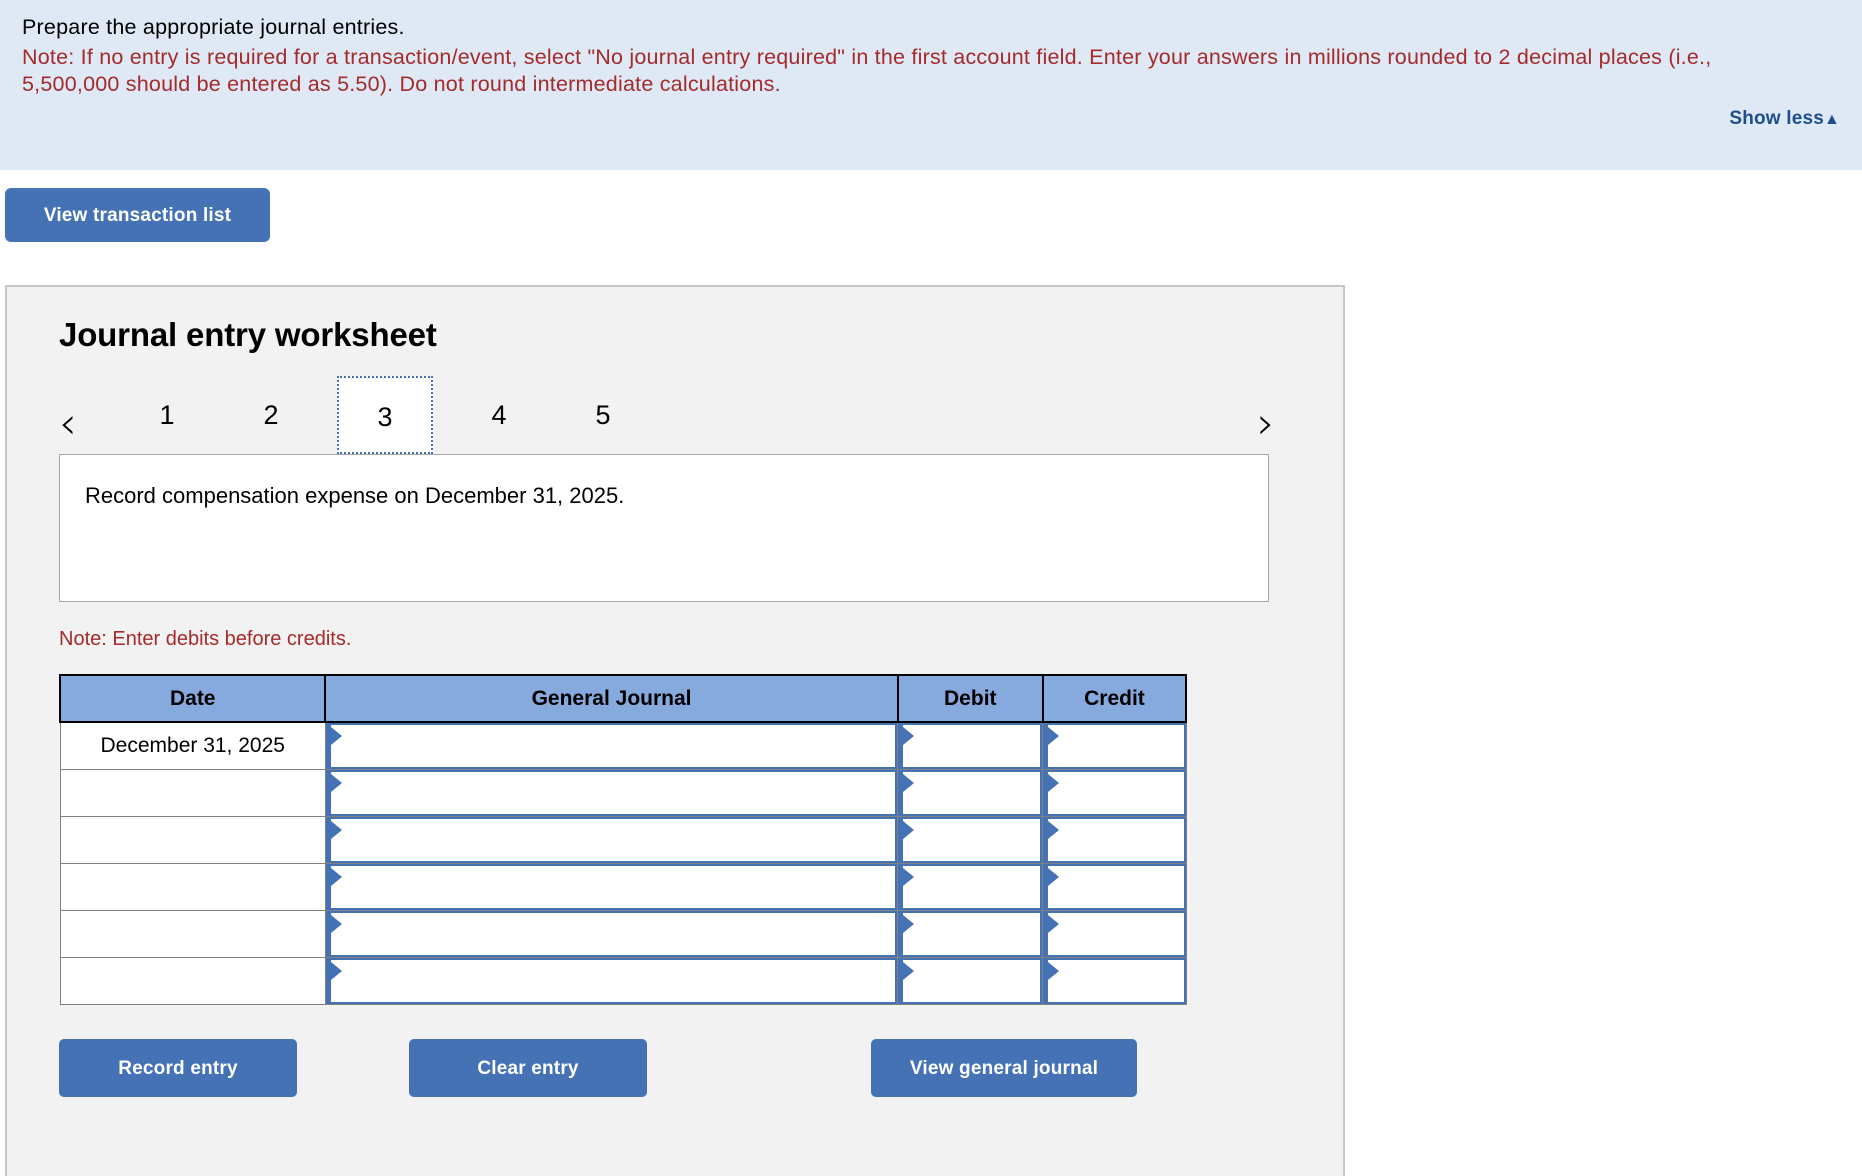 This screenshot has width=1862, height=1176. Describe the element at coordinates (611, 698) in the screenshot. I see `column-header-general-journal: General Journal` at that location.